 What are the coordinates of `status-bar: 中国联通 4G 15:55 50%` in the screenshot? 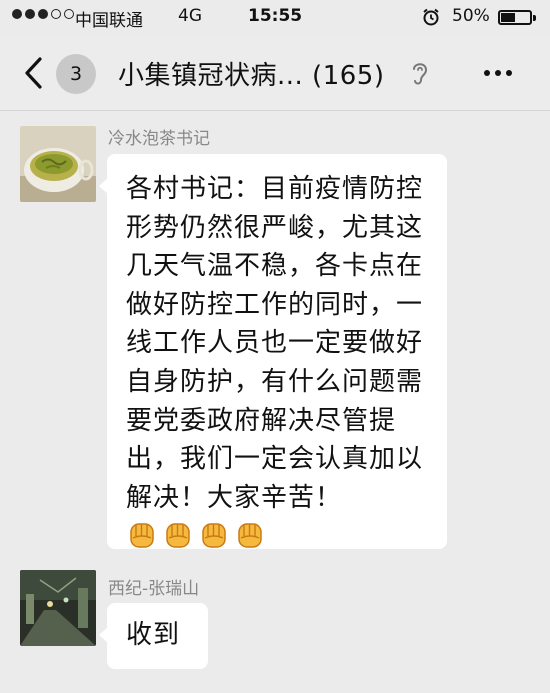 It's located at (275, 18).